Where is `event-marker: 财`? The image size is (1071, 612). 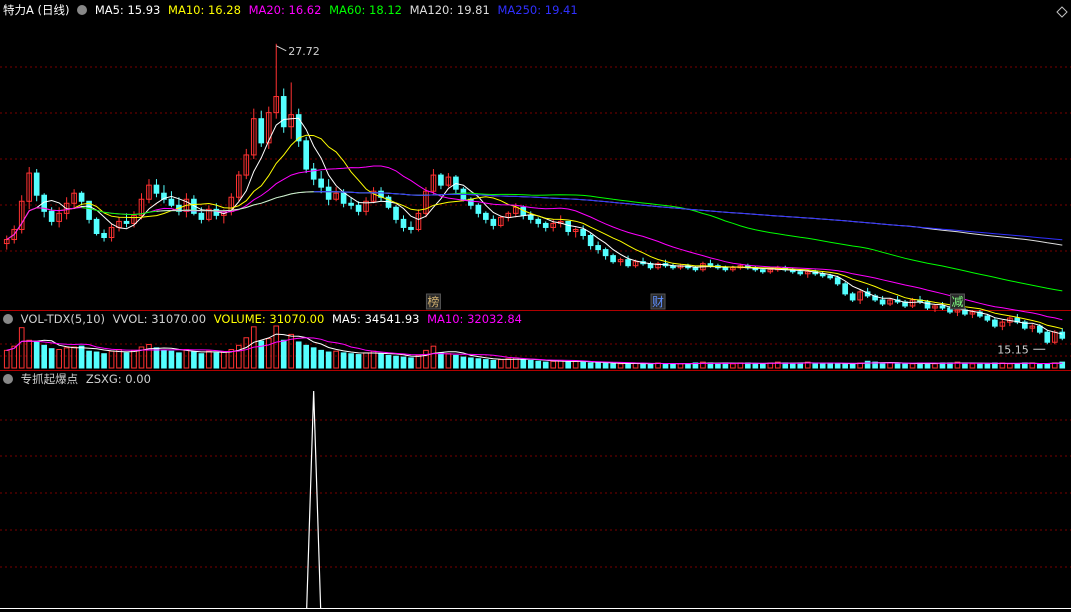
event-marker: 财 is located at coordinates (658, 301).